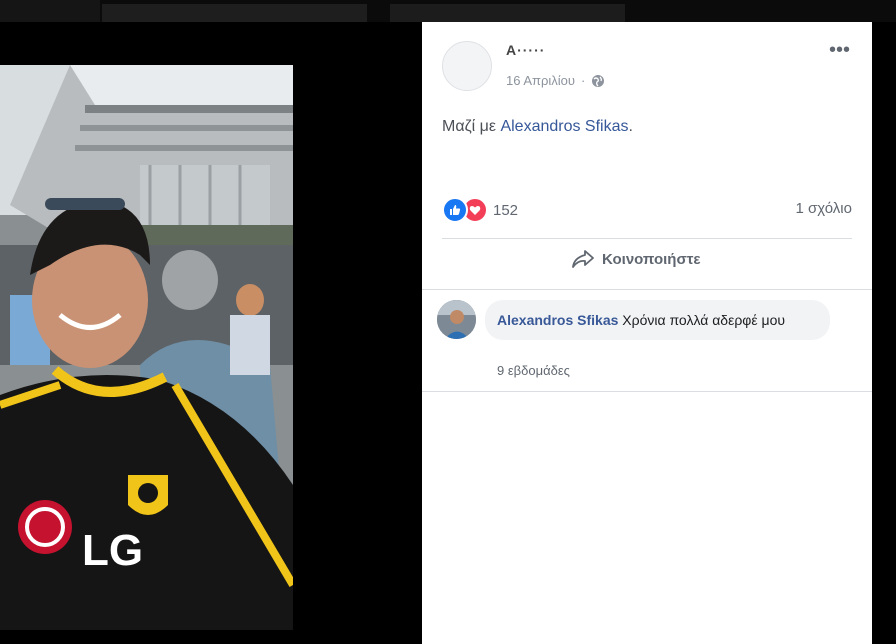 The height and width of the screenshot is (644, 896). What do you see at coordinates (540, 80) in the screenshot?
I see `post-date: 16 Απριλίου` at bounding box center [540, 80].